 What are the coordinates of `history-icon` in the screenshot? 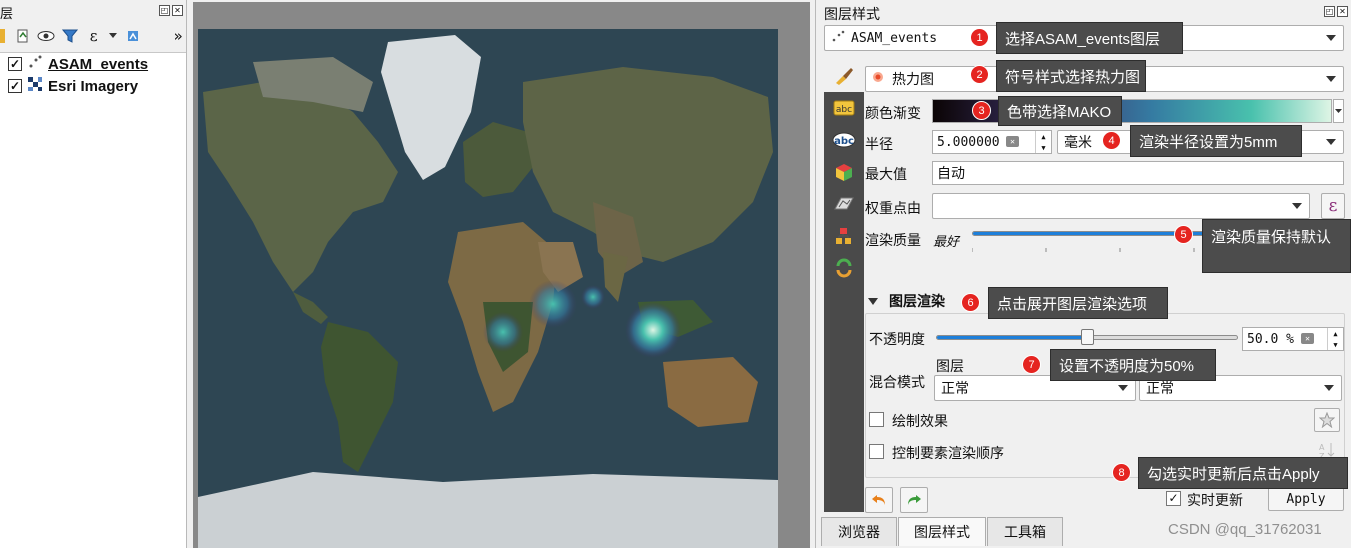 It's located at (844, 268).